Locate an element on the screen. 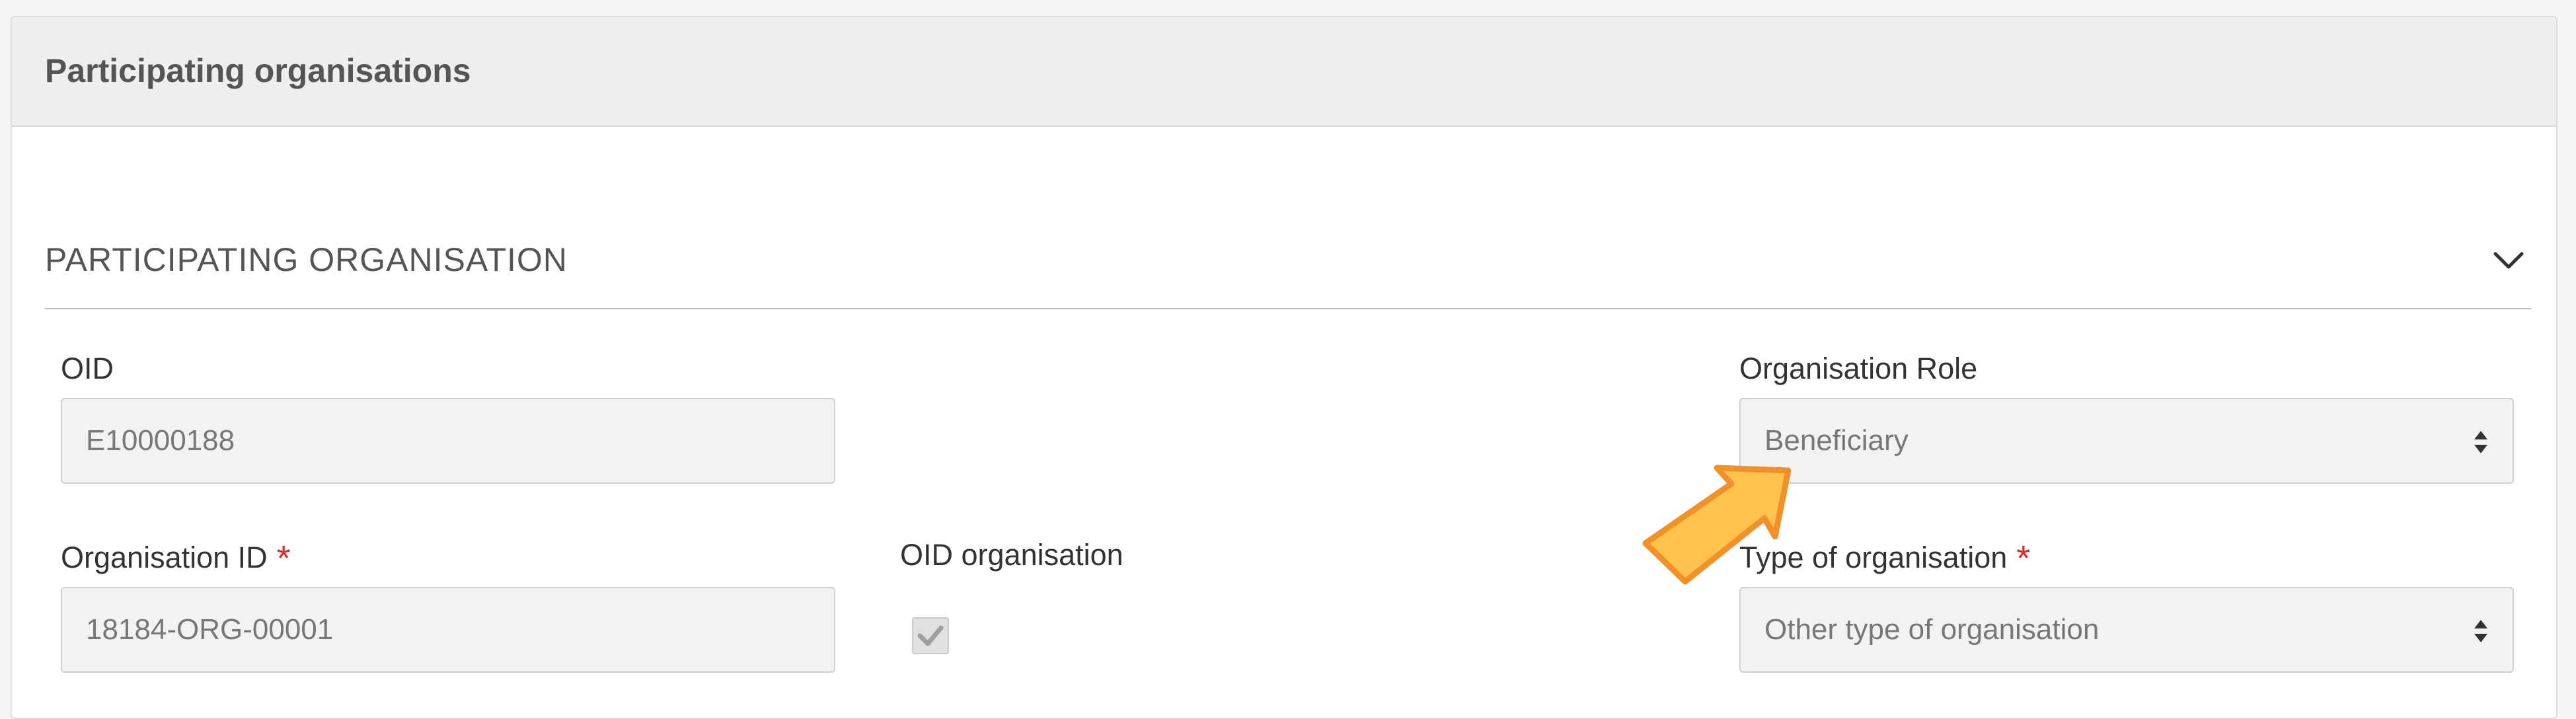 The width and height of the screenshot is (2576, 719). oid-input: E10000188 is located at coordinates (448, 441).